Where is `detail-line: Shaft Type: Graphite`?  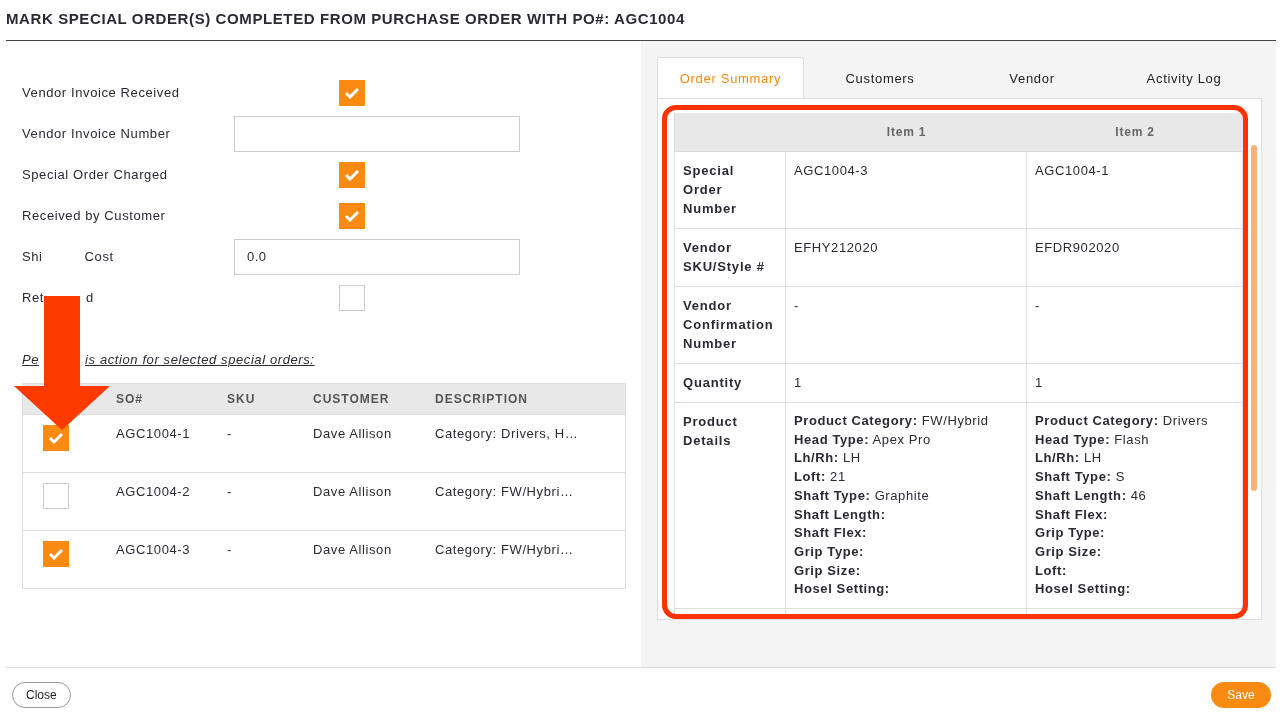
detail-line: Shaft Type: Graphite is located at coordinates (862, 495).